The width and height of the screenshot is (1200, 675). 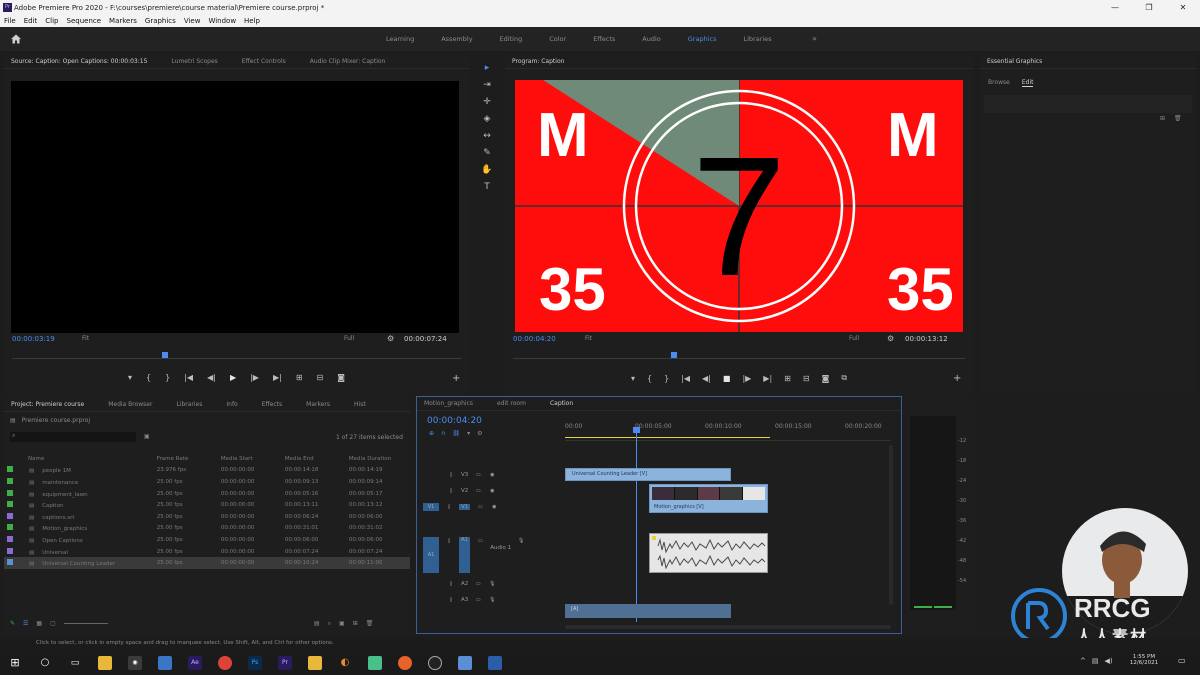 What do you see at coordinates (264, 61) in the screenshot?
I see `tab-effect-controls: Effect Controls` at bounding box center [264, 61].